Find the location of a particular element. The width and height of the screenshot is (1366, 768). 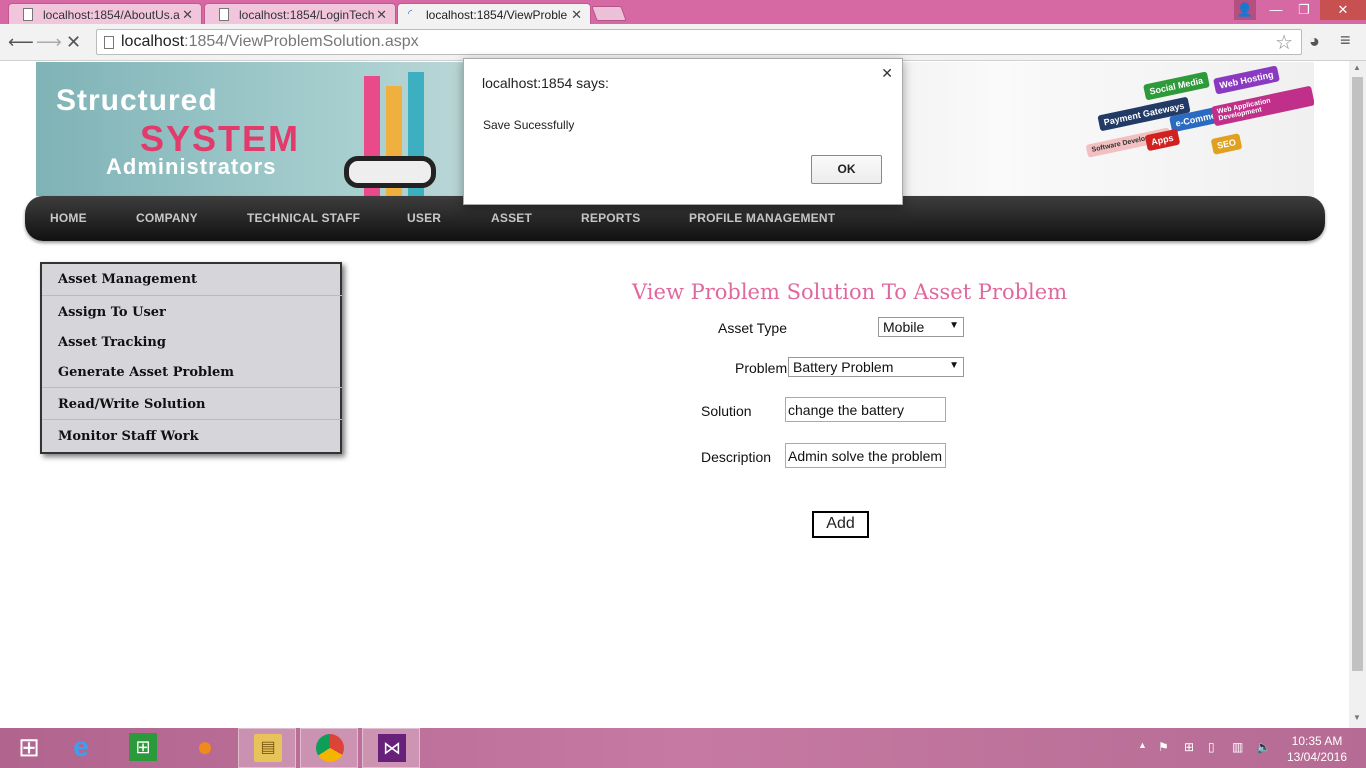

taskbar-file-explorer: ▤ is located at coordinates (267, 748).